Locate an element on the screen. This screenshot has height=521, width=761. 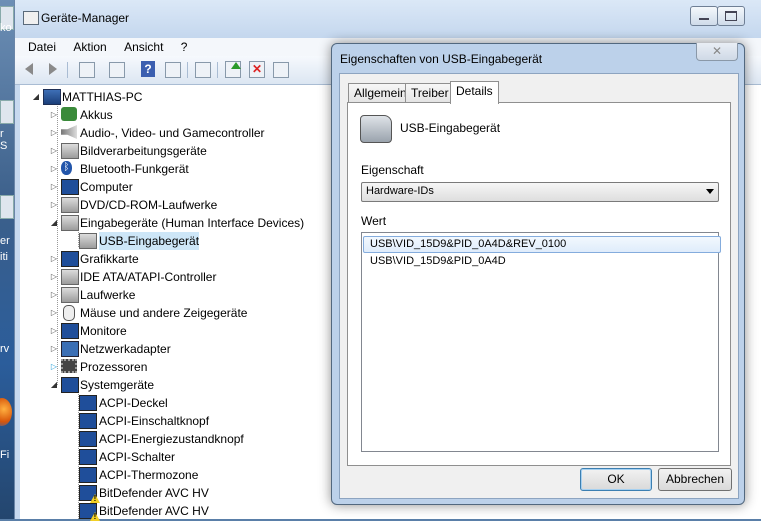
property-dropdown: Hardware-IDs is located at coordinates (540, 192).